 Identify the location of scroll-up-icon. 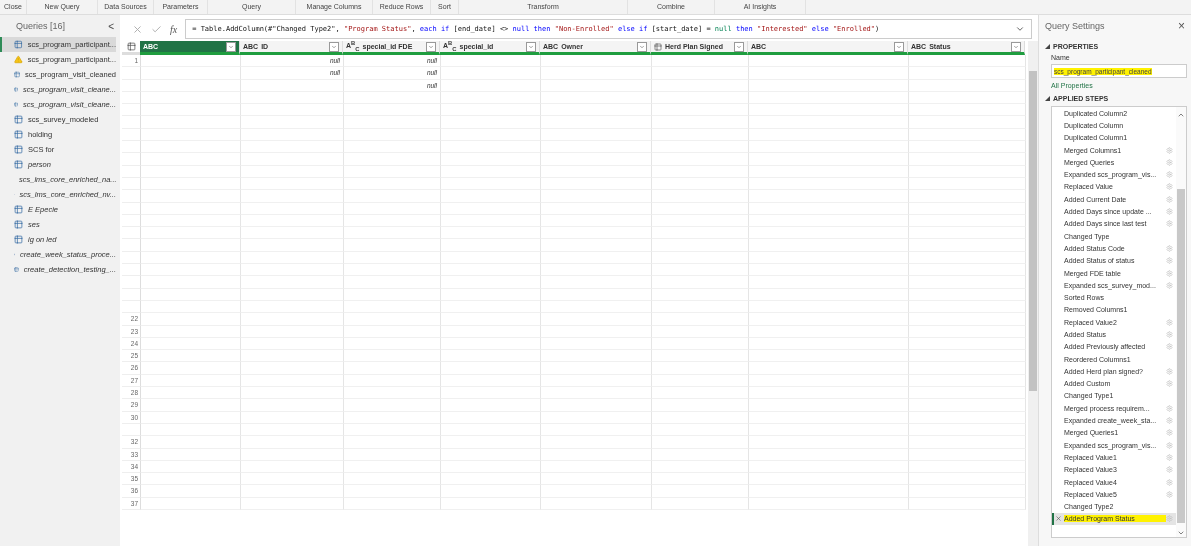
(1181, 115).